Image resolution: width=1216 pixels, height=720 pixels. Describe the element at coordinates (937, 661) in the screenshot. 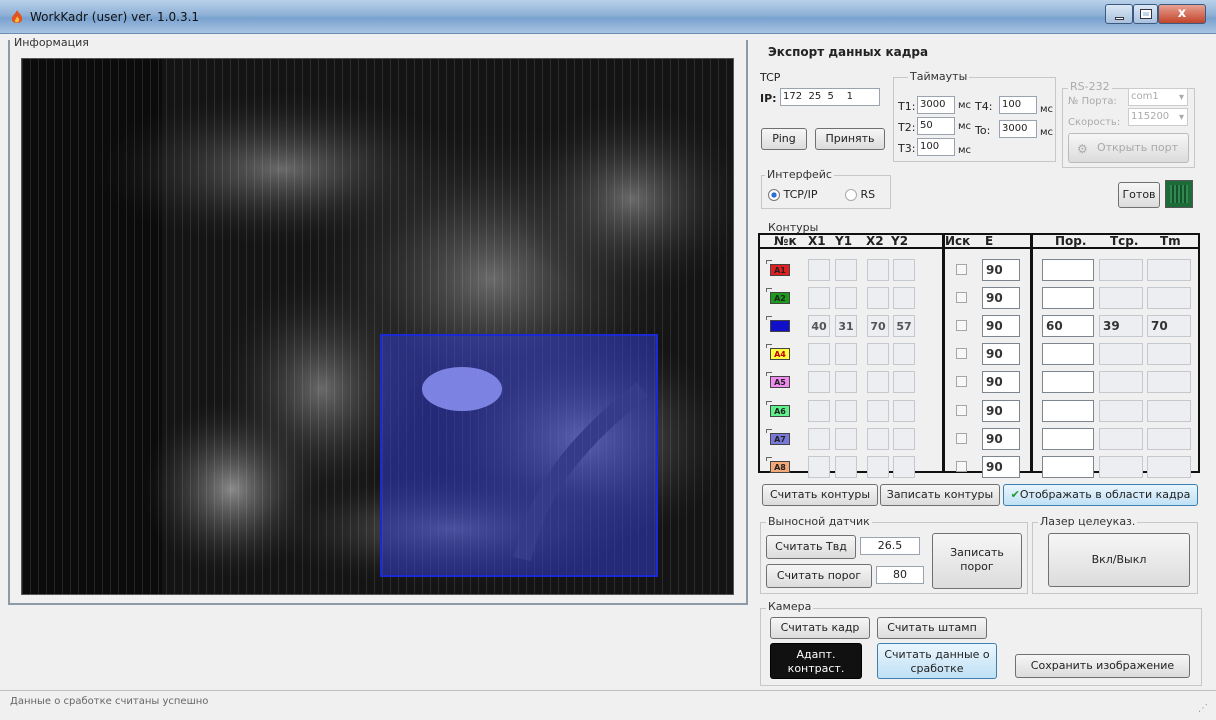

I see `read-trigger-data-button: Считать данные о сработке` at that location.